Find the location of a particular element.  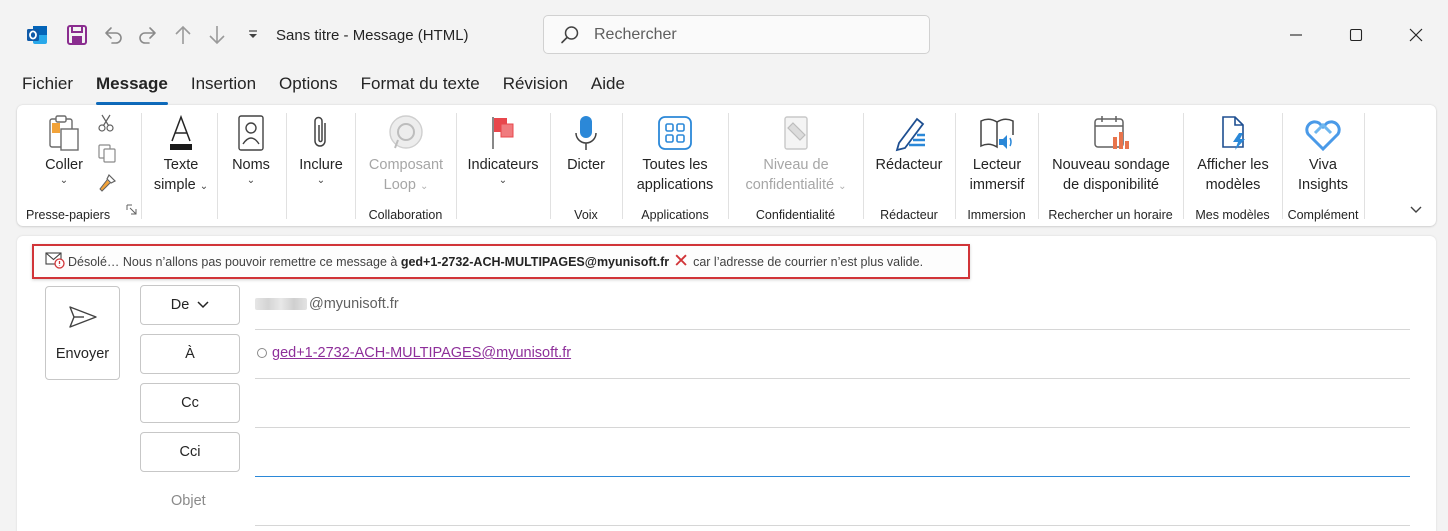

address-book-icon is located at coordinates (251, 133).